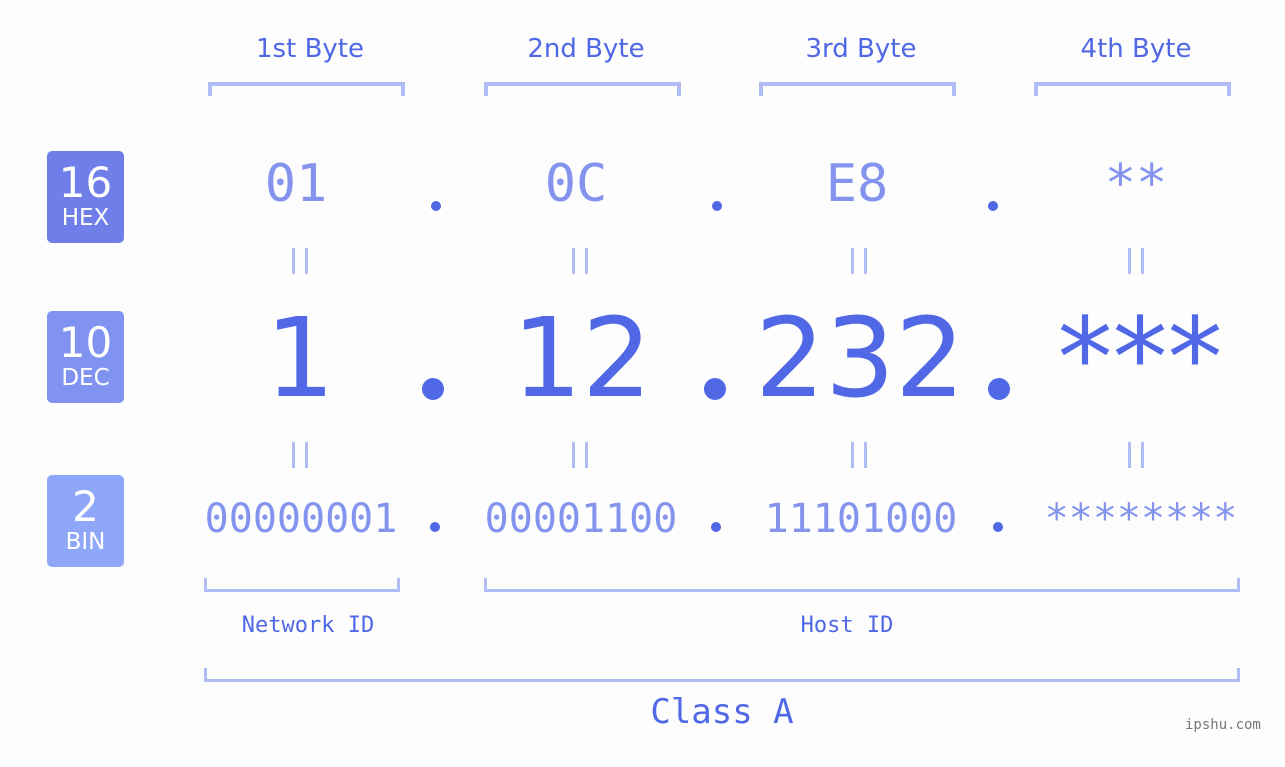  I want to click on bin-badge: 2 BIN, so click(85, 521).